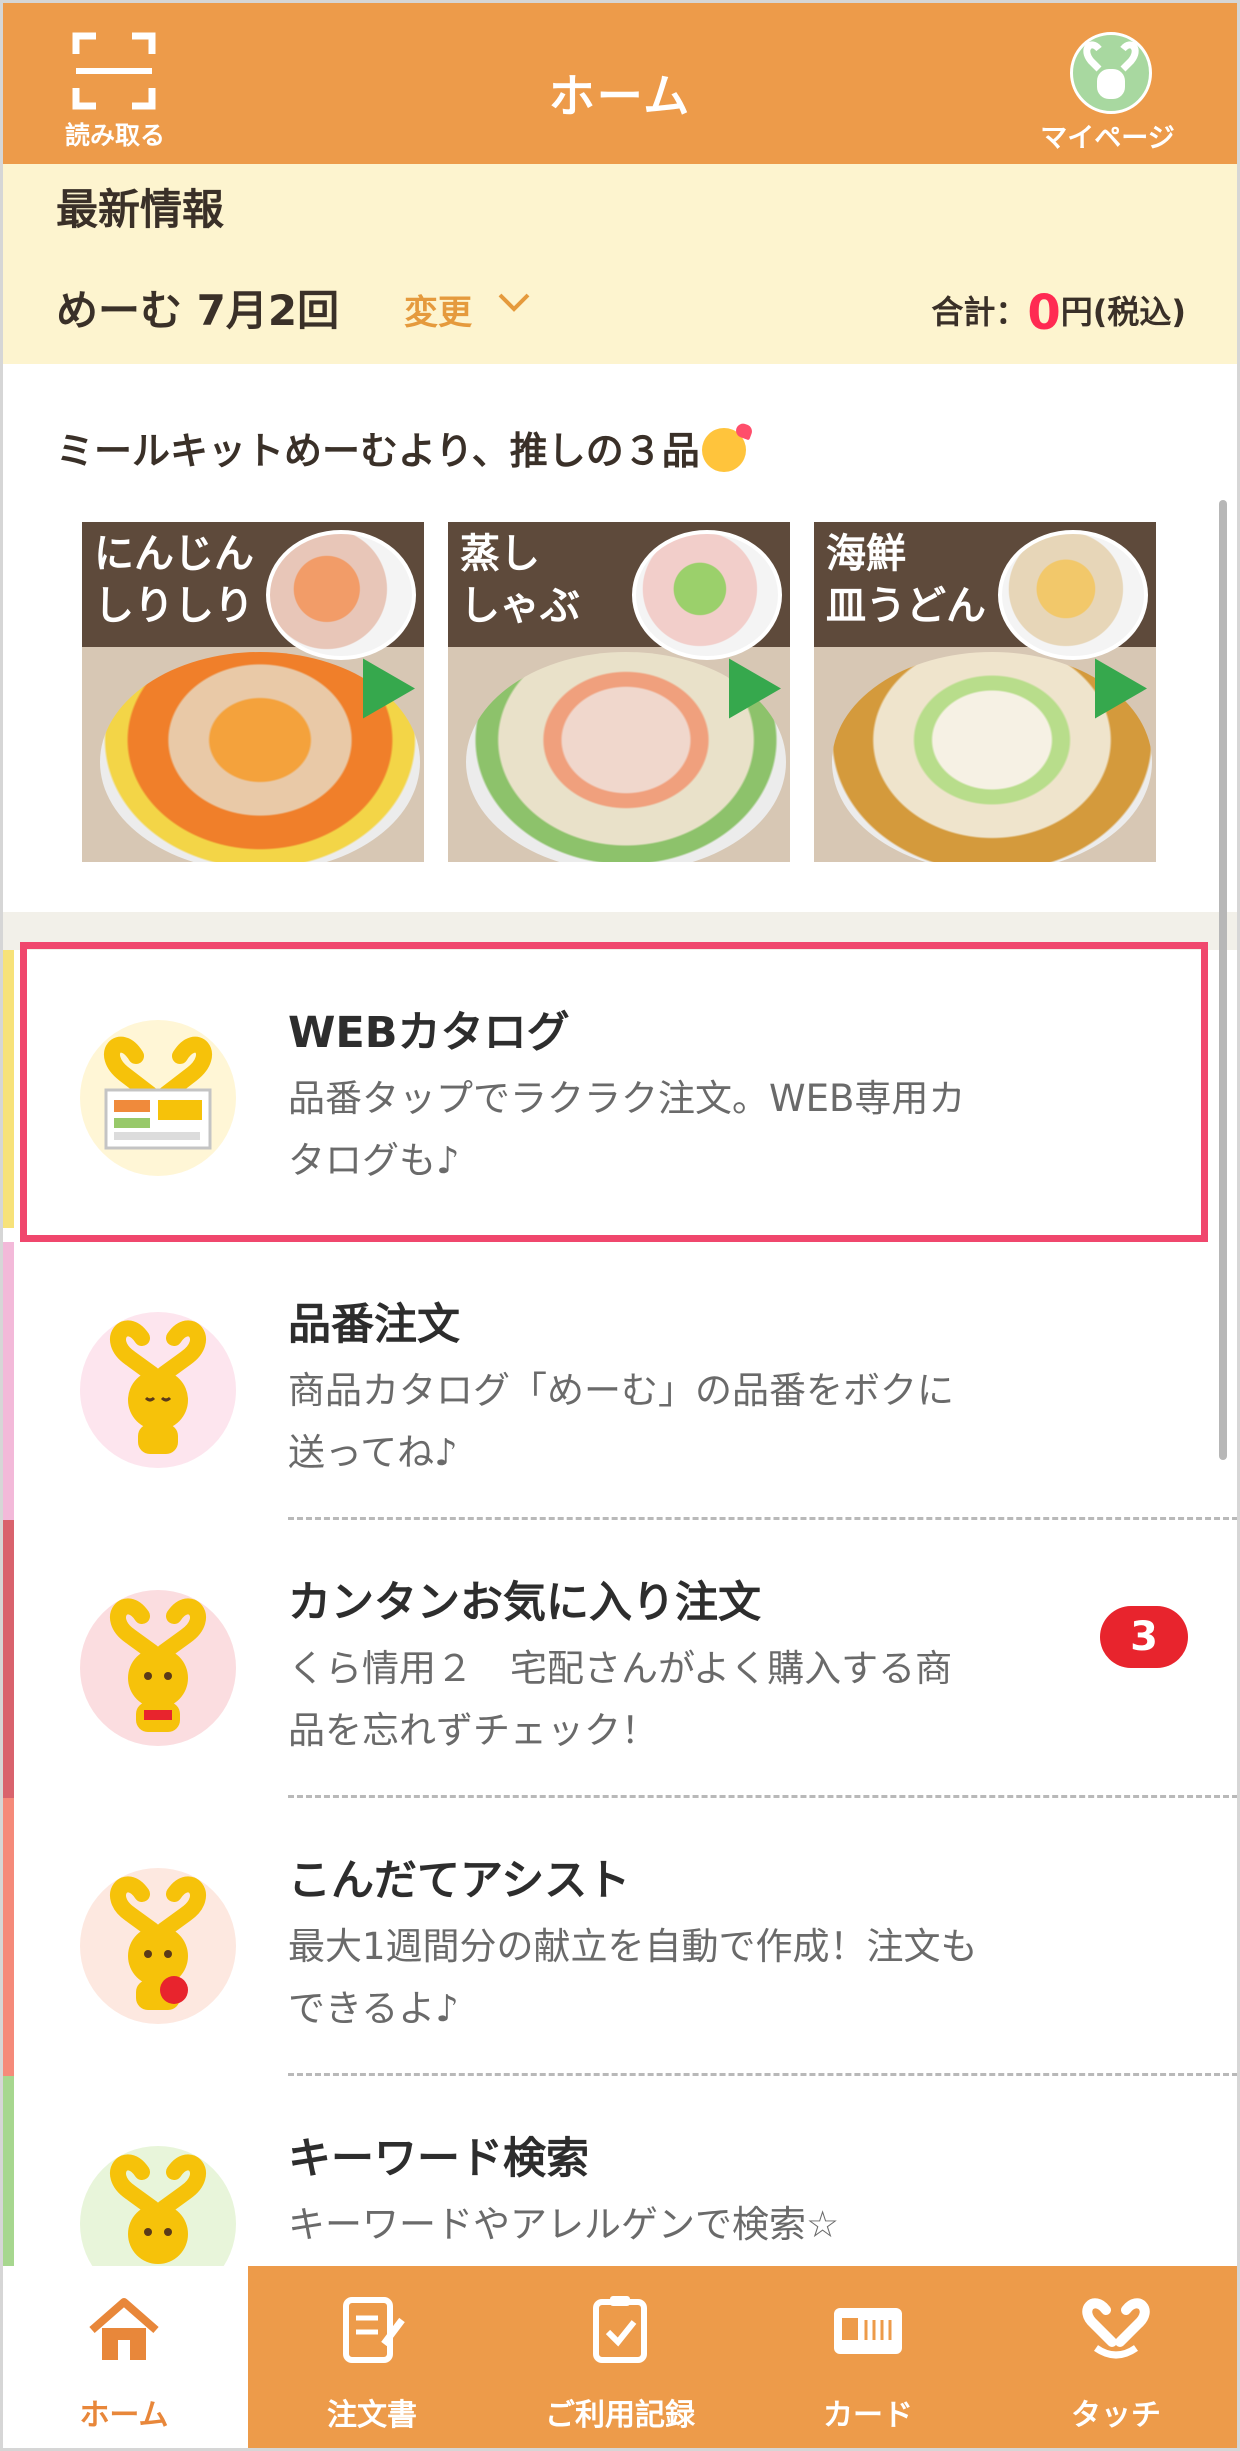  I want to click on app-header: 読み取る ホーム マイページ, so click(620, 82).